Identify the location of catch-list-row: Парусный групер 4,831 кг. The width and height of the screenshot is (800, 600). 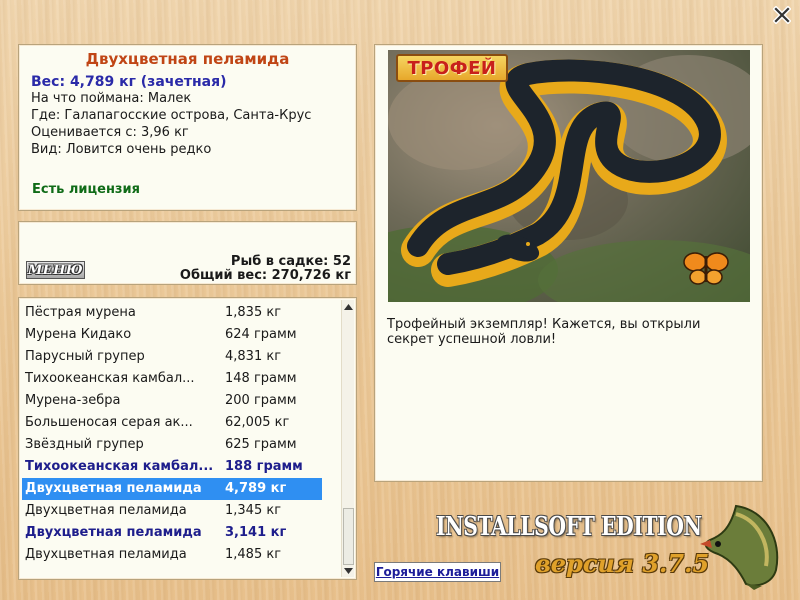
(172, 357).